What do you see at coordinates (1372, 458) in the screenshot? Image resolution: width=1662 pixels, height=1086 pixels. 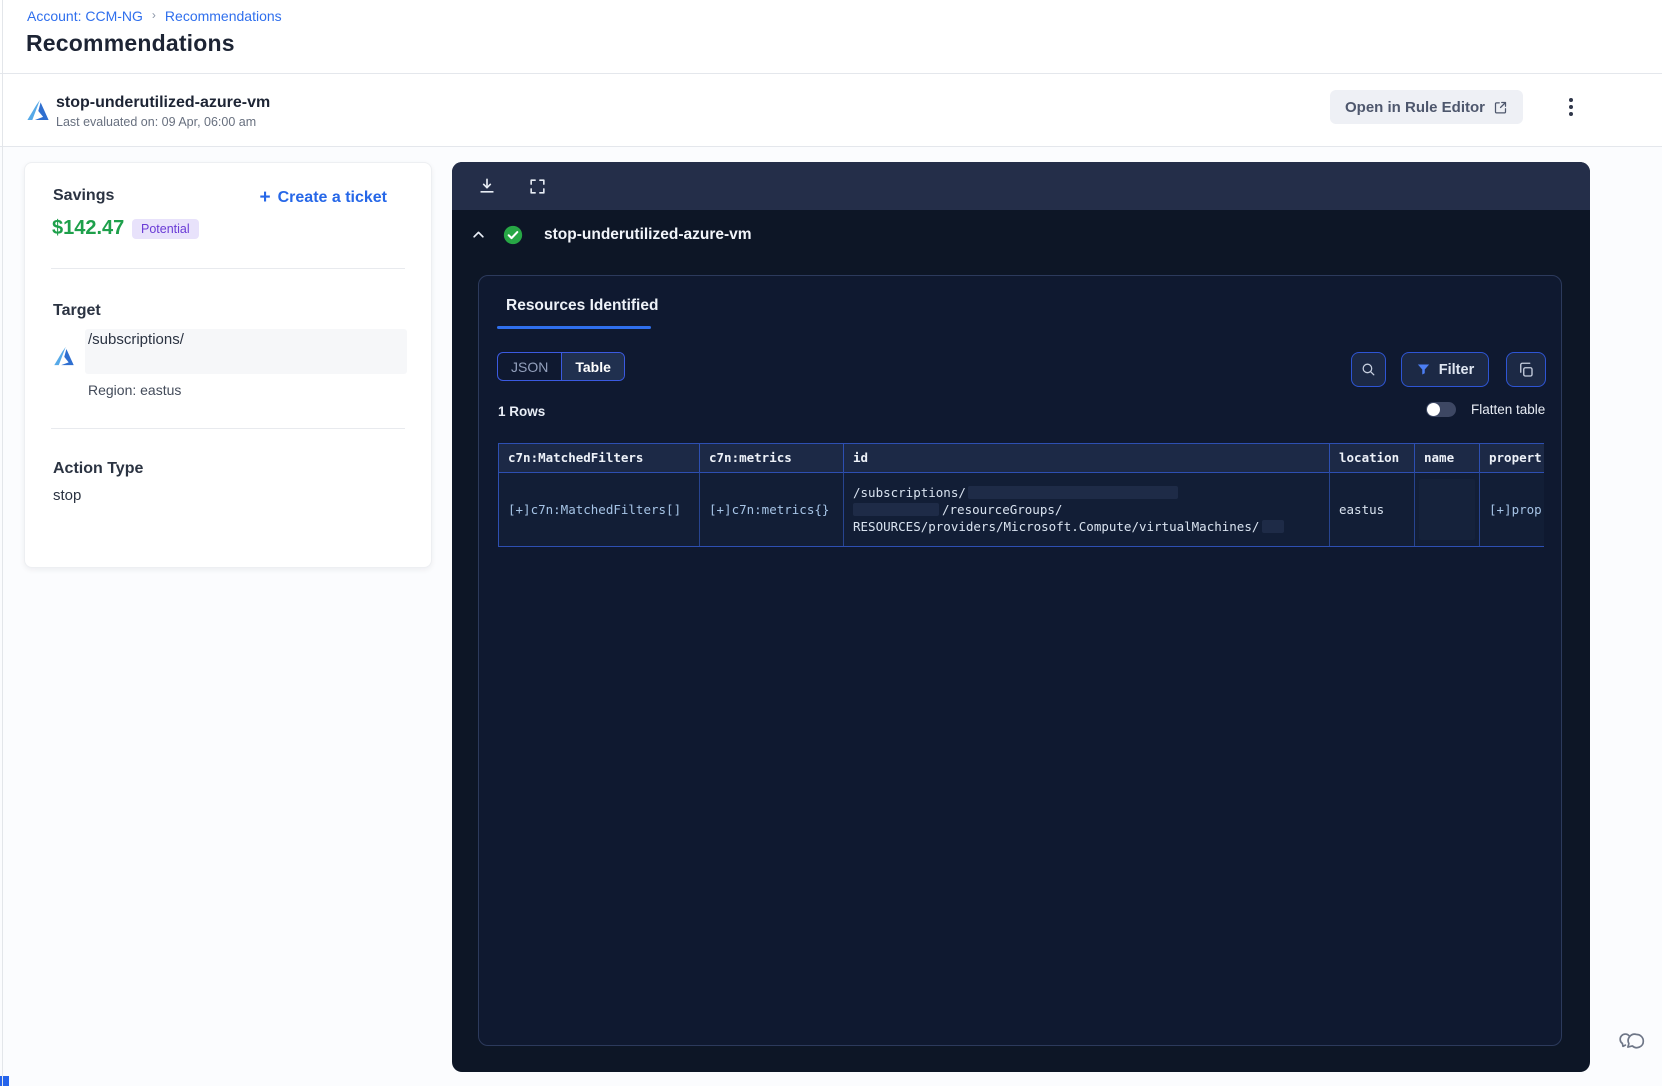 I see `column-header-location: location` at bounding box center [1372, 458].